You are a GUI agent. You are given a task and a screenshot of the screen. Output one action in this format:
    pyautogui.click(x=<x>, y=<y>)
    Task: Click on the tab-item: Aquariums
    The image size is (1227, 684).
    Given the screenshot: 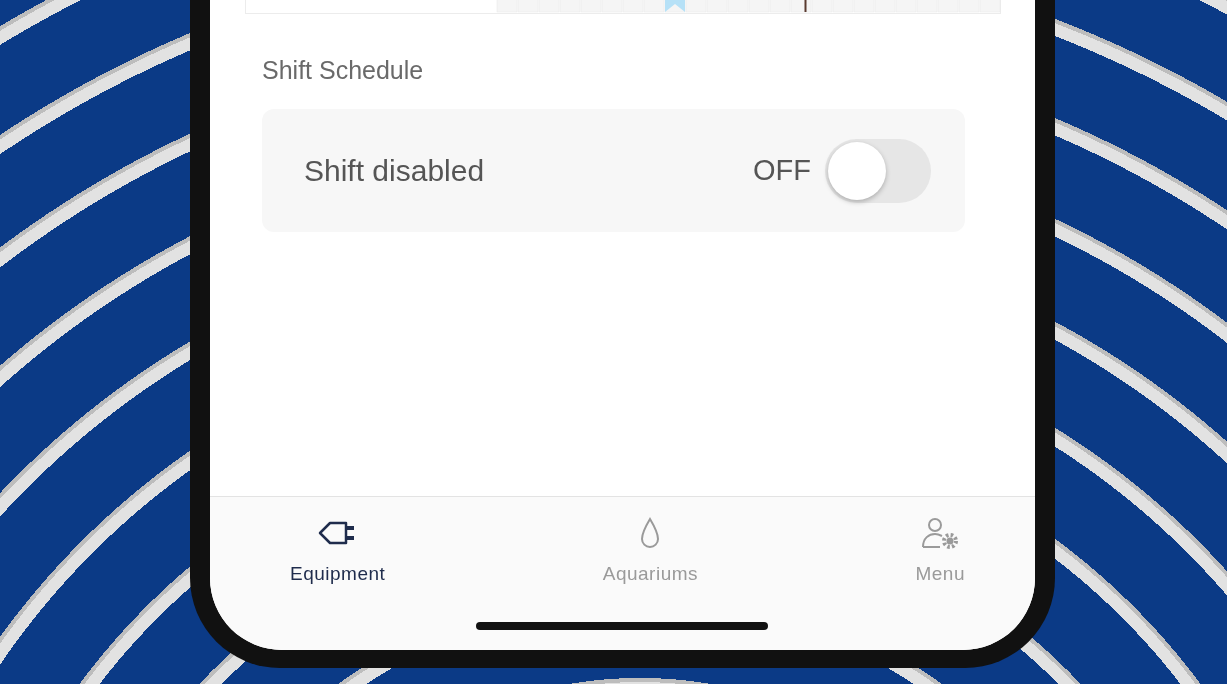 What is the action you would take?
    pyautogui.click(x=650, y=557)
    